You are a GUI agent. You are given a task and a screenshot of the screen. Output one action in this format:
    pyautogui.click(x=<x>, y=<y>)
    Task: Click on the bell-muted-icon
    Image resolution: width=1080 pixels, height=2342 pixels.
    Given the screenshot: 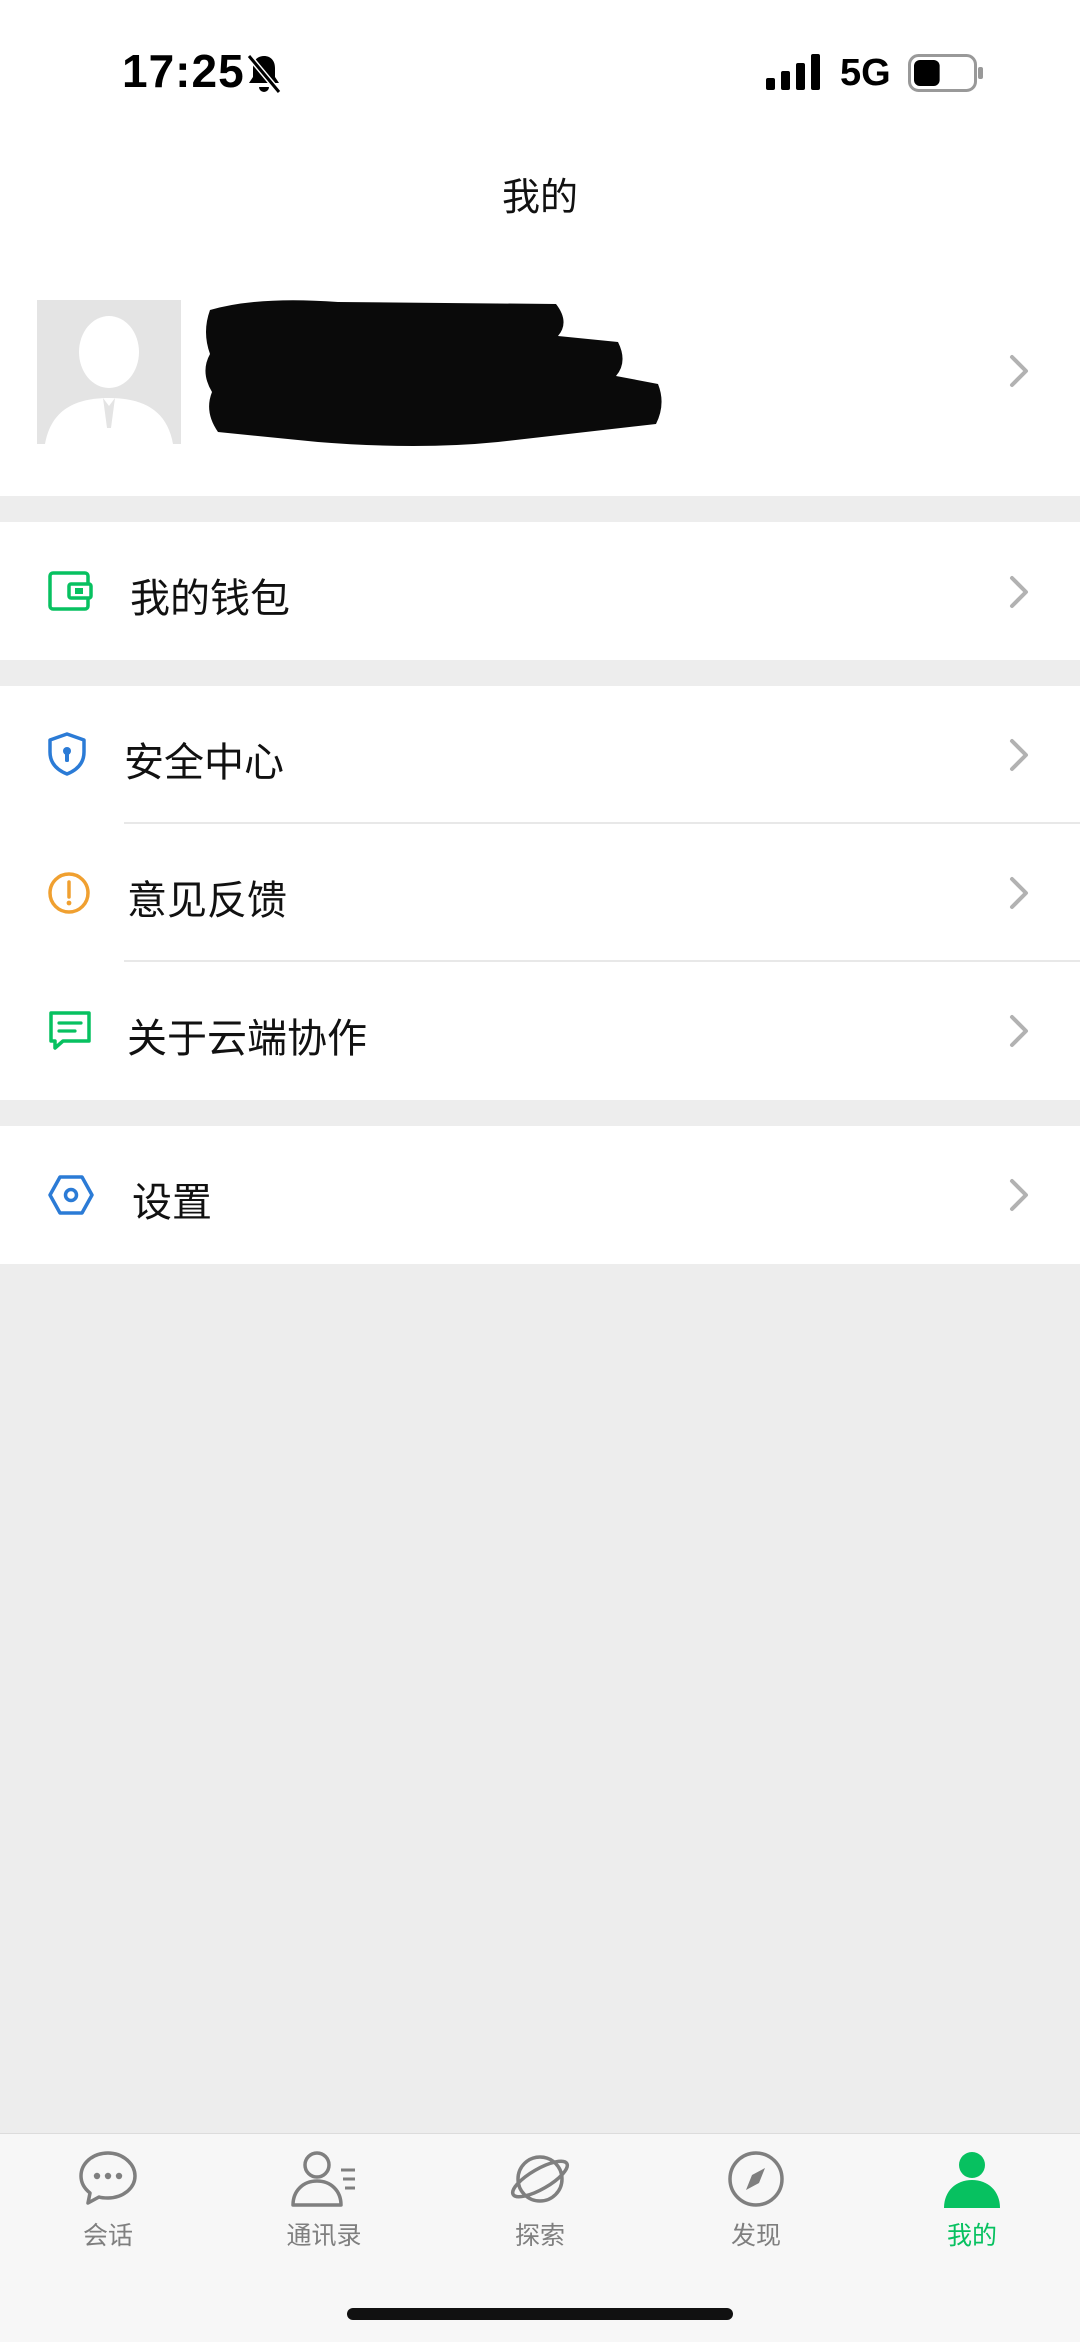 What is the action you would take?
    pyautogui.click(x=264, y=74)
    